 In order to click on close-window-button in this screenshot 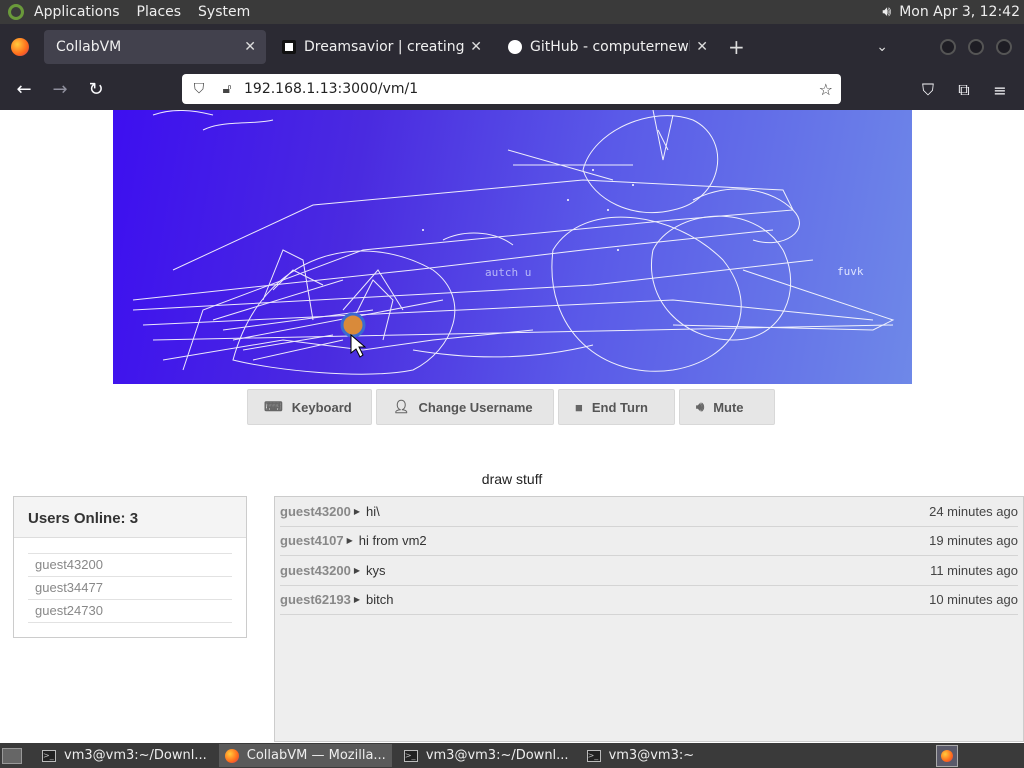, I will do `click(1004, 46)`.